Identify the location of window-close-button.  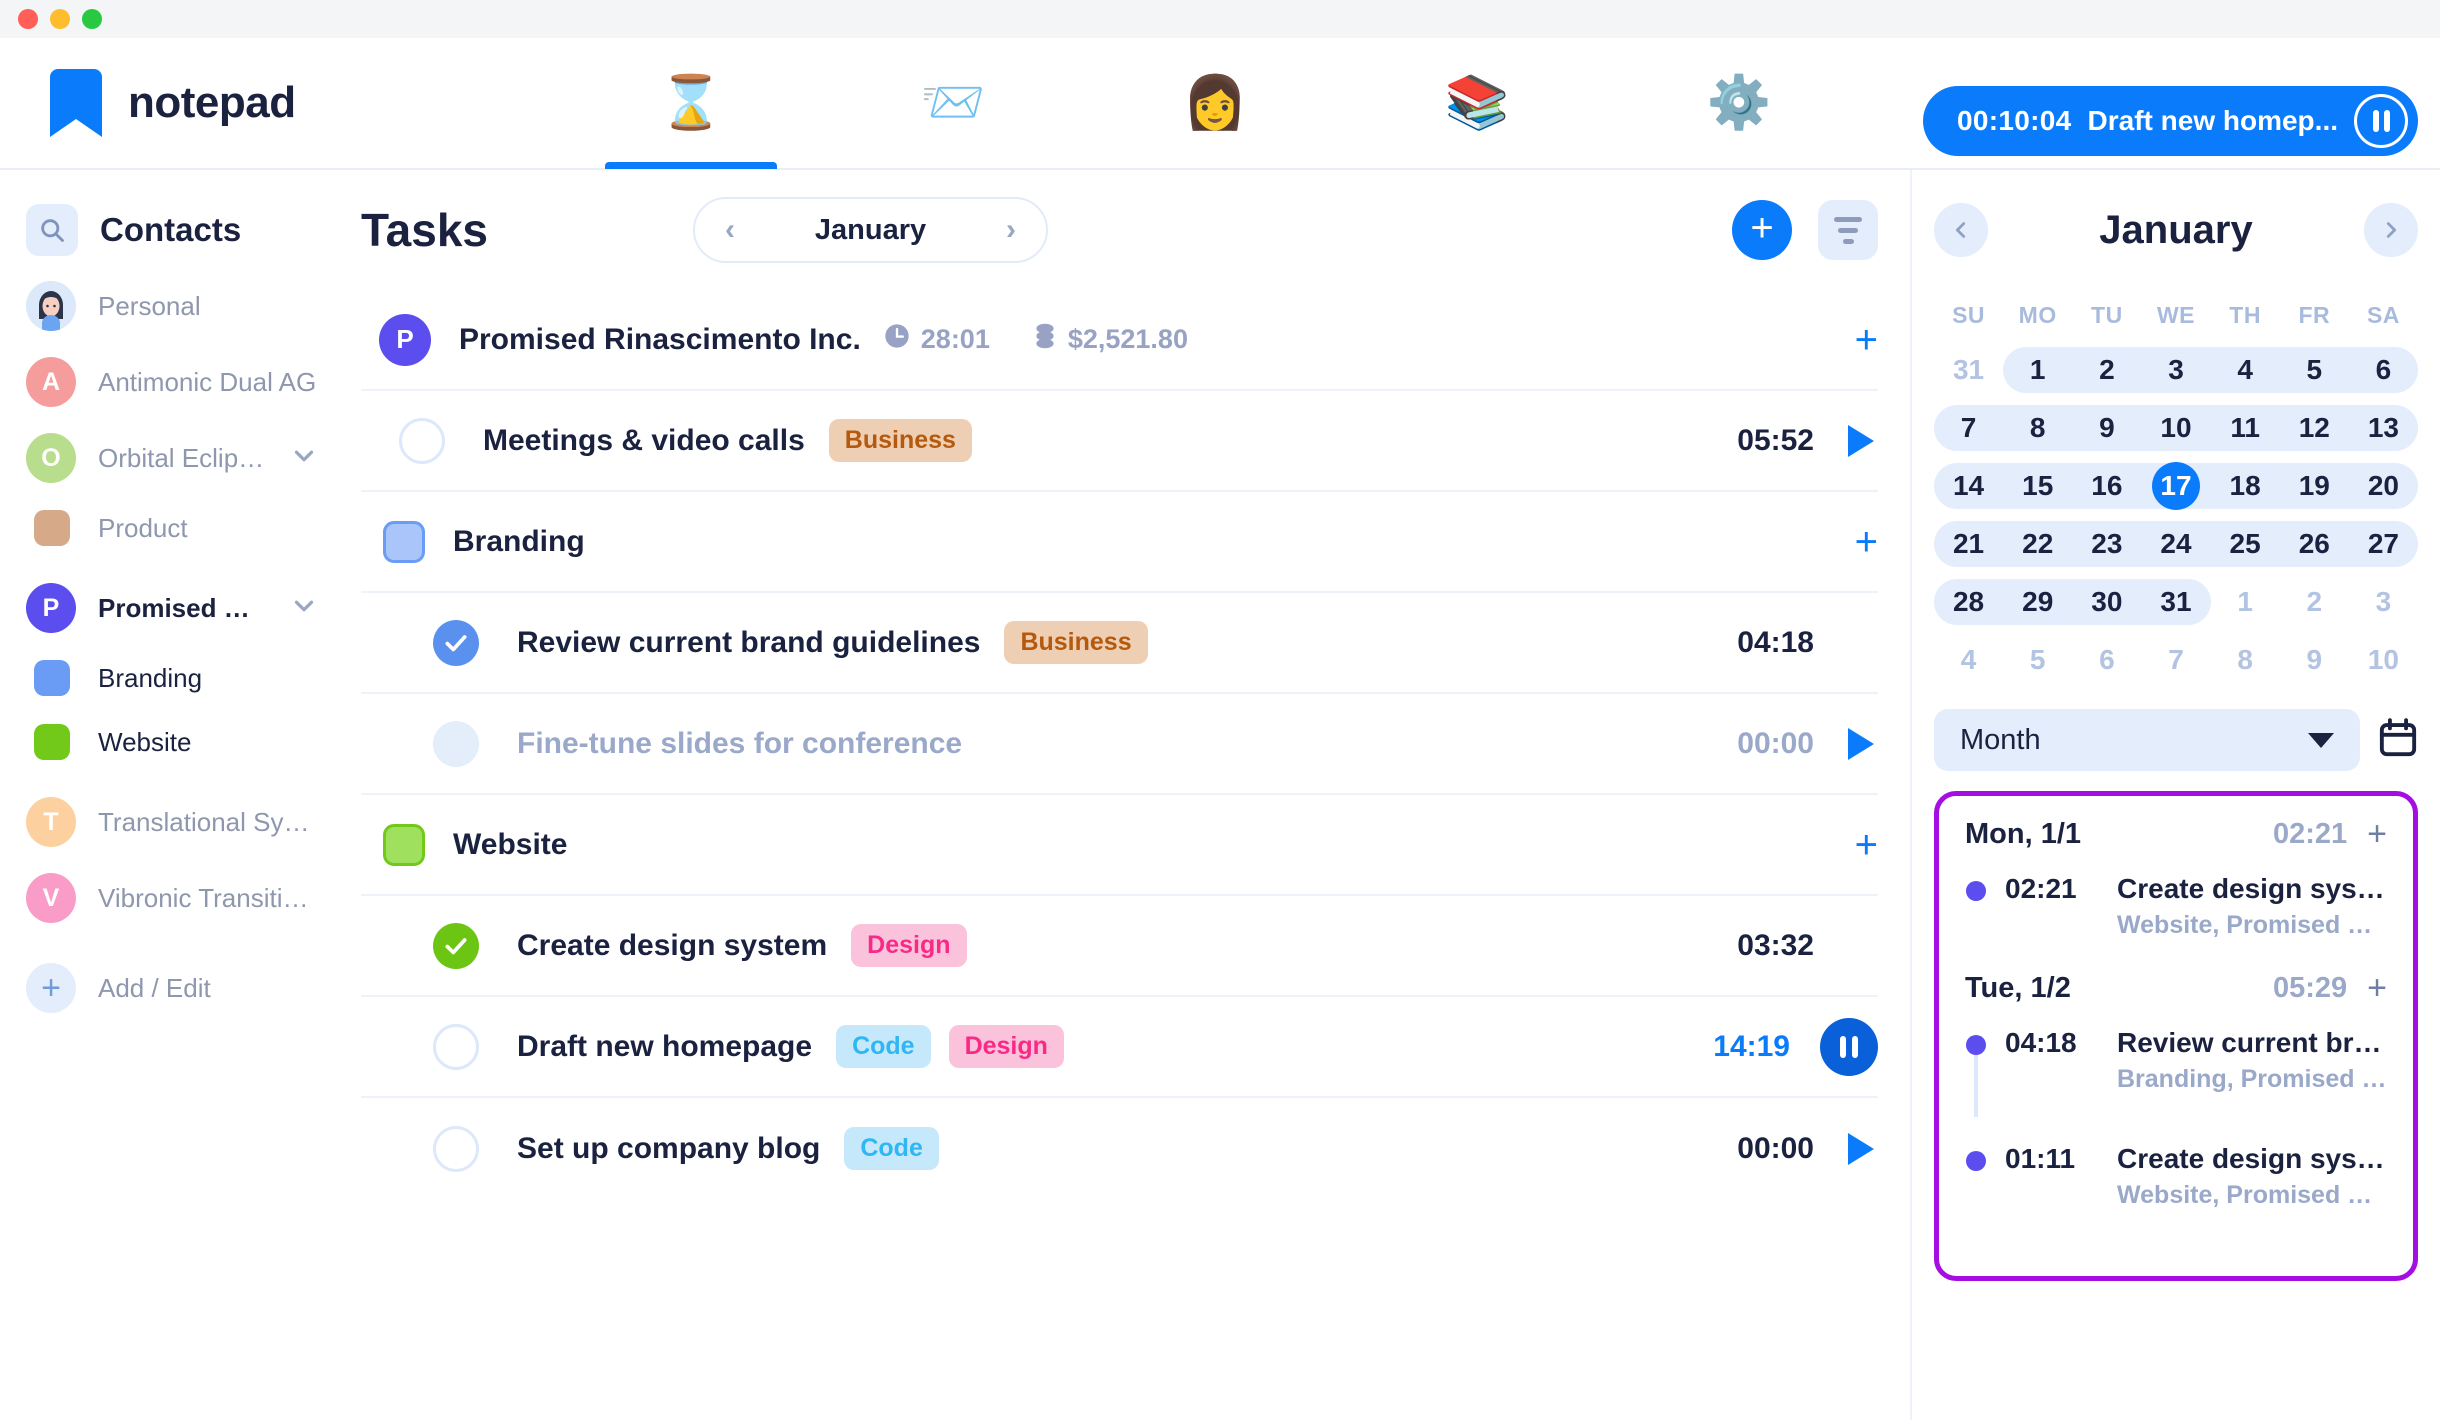
(28, 19).